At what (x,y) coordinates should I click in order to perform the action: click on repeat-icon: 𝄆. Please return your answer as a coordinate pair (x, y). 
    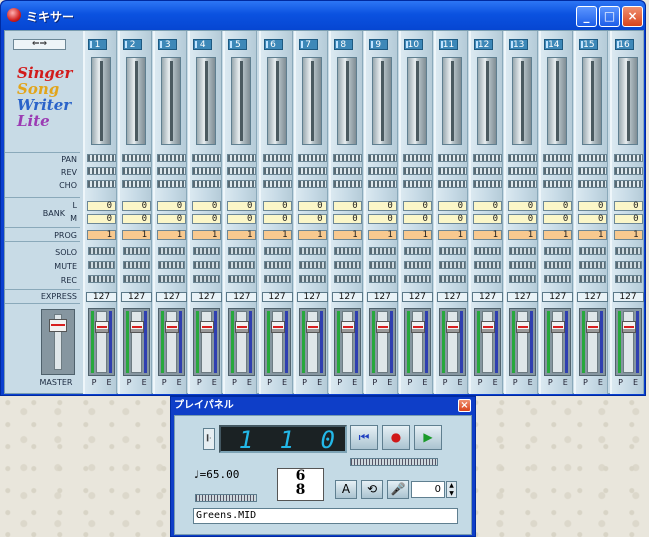
    Looking at the image, I should click on (209, 439).